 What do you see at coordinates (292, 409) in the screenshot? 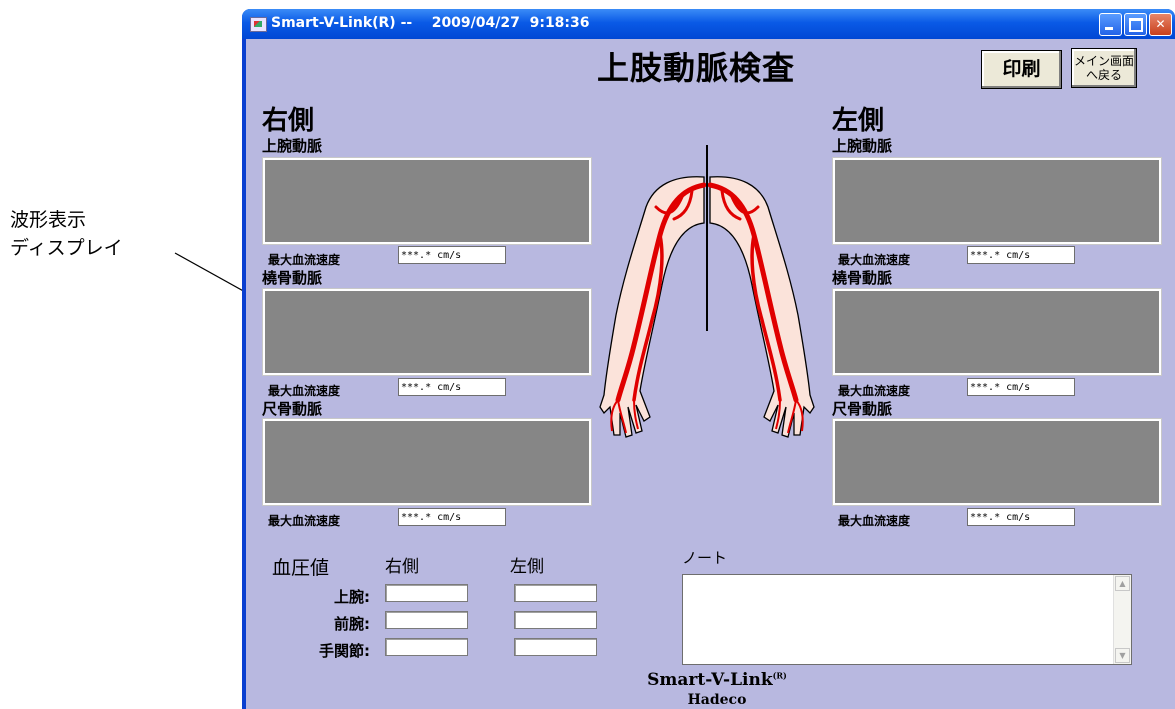
I see `right-ulnar-label: 尺骨動脈` at bounding box center [292, 409].